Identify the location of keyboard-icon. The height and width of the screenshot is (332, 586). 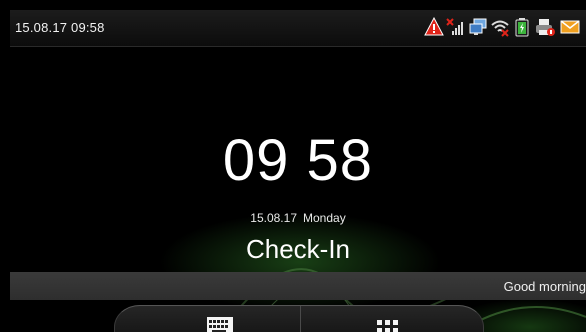
(220, 324).